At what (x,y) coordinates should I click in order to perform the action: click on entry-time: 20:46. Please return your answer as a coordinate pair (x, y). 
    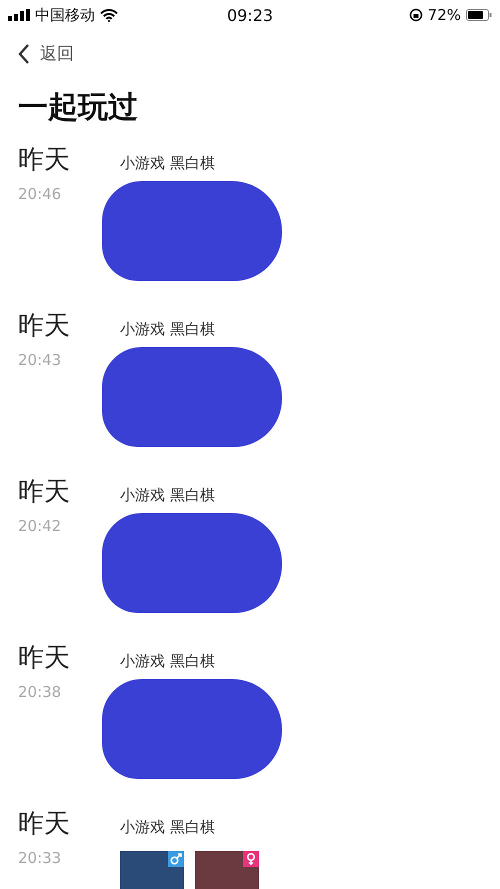
    Looking at the image, I should click on (40, 194).